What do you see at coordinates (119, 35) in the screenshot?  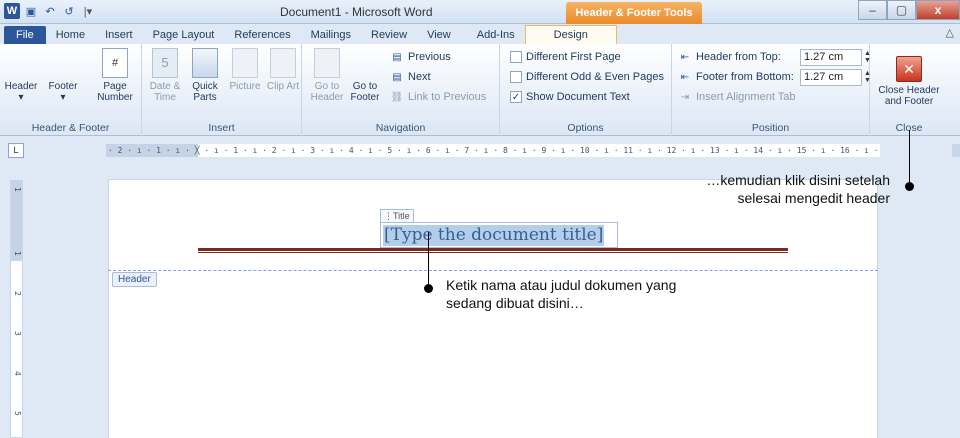 I see `tab-insert: Insert` at bounding box center [119, 35].